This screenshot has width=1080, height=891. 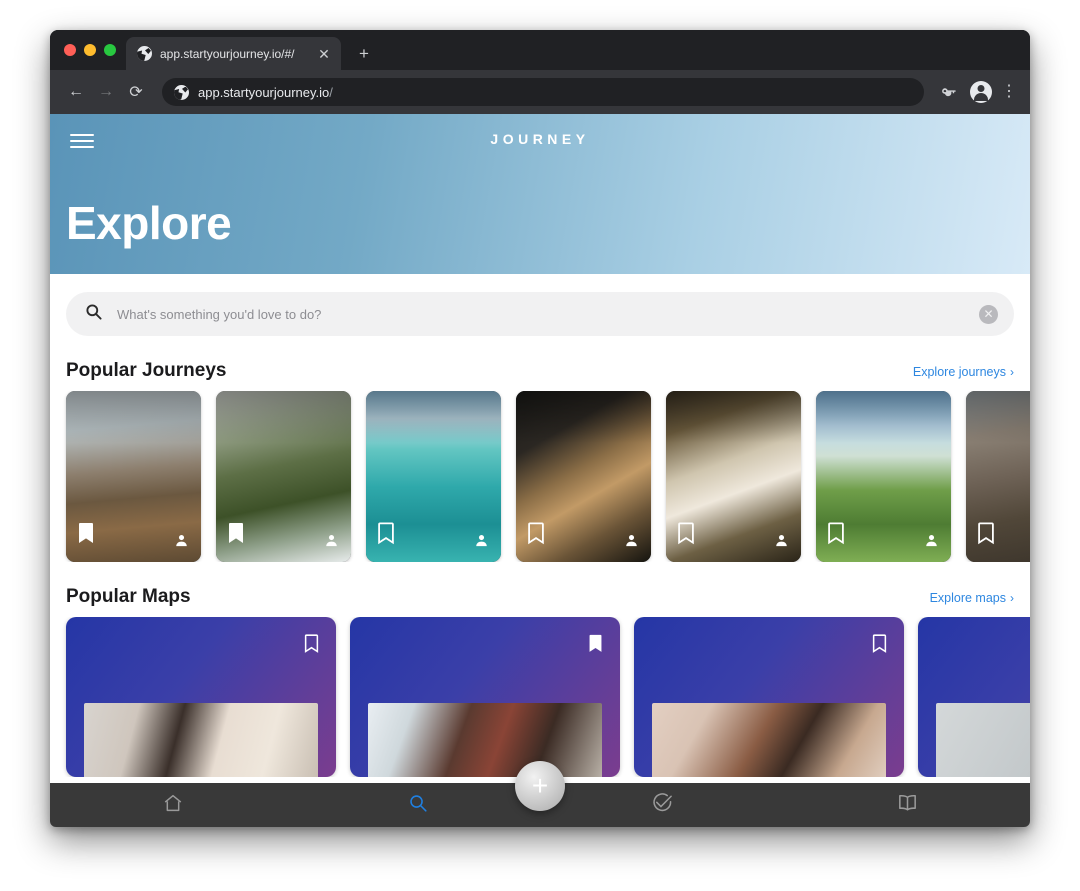 I want to click on browser-tab-strip: app.startyourjourney.io/#/ ✕ +, so click(x=540, y=50).